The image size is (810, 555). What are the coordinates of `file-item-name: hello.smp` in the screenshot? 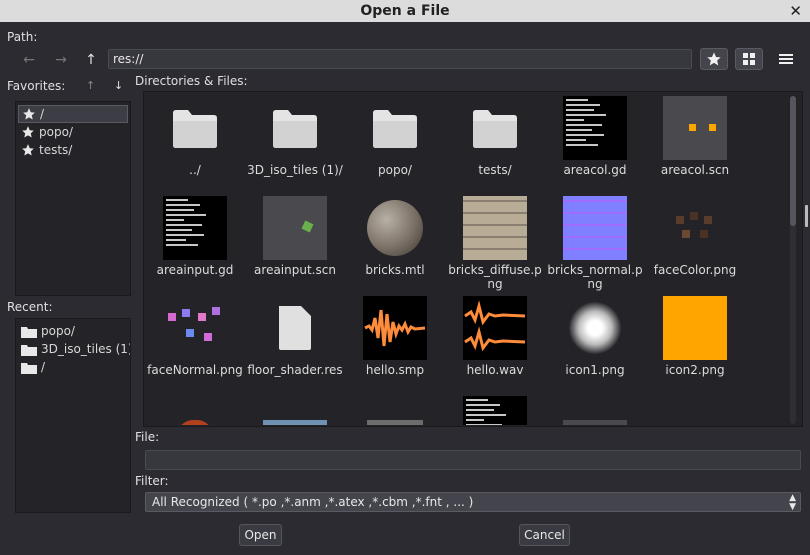 It's located at (395, 370).